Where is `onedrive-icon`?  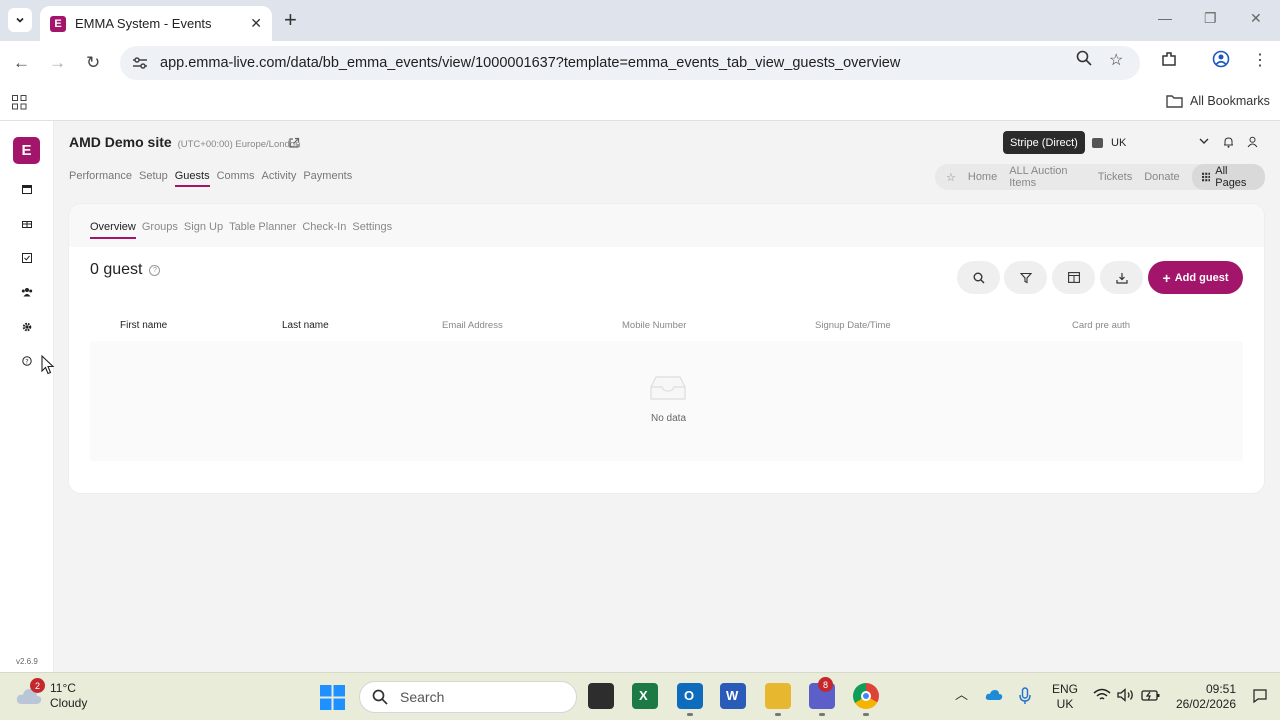 onedrive-icon is located at coordinates (994, 695).